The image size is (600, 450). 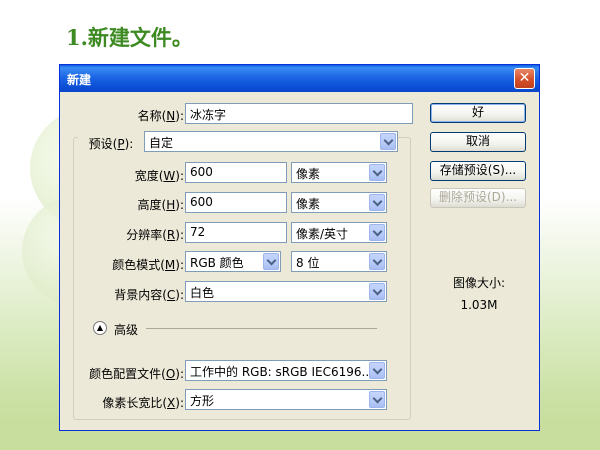 I want to click on height-input: 600, so click(x=236, y=202).